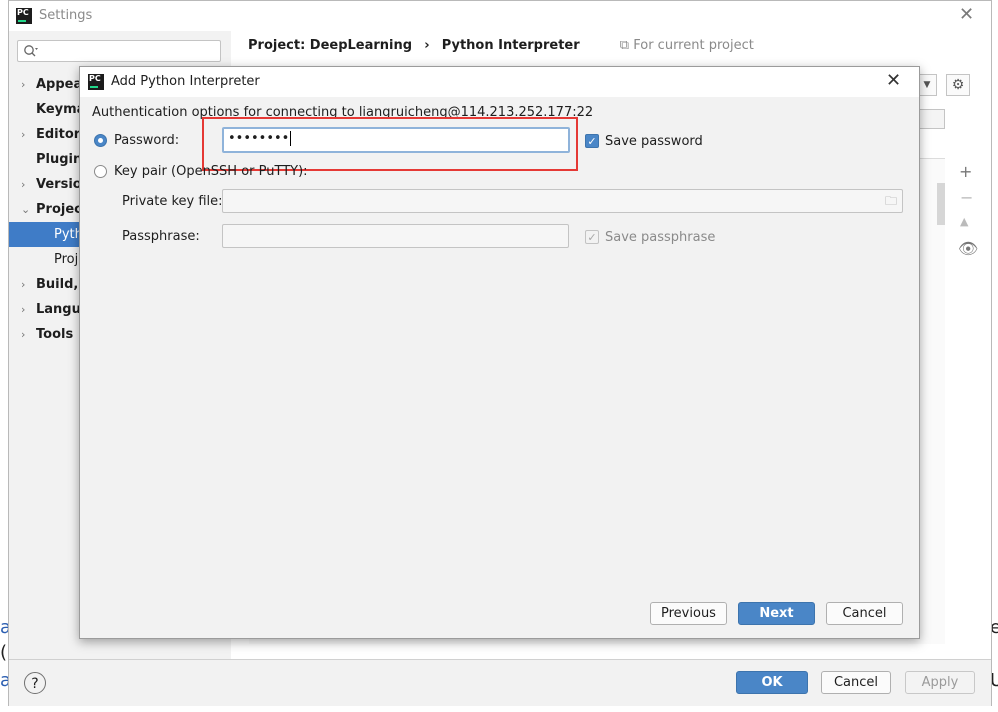 This screenshot has width=998, height=712. Describe the element at coordinates (772, 682) in the screenshot. I see `ok-button: OK` at that location.